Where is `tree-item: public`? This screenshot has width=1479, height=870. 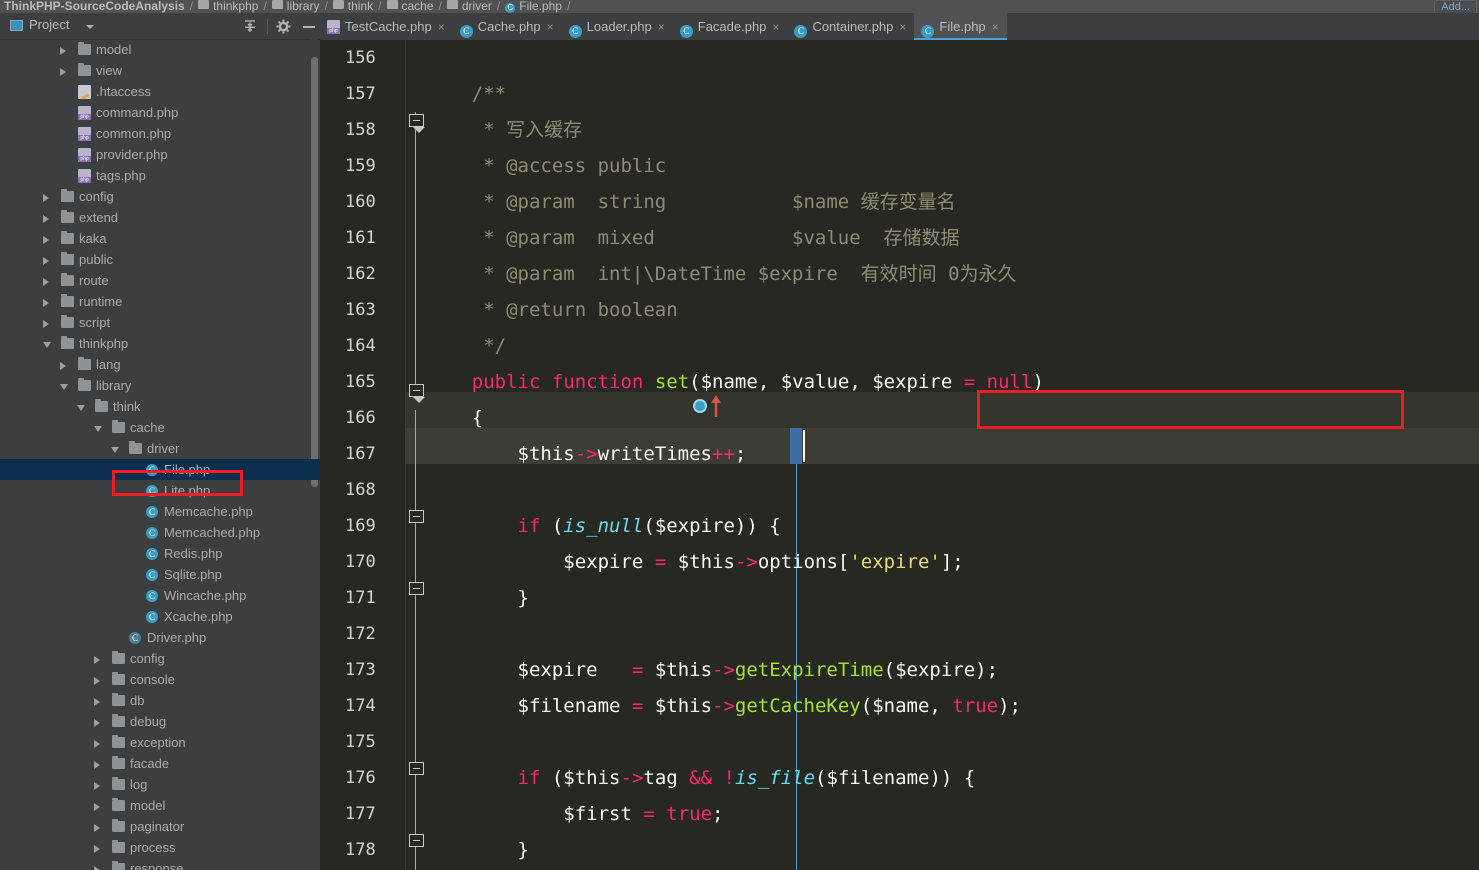 tree-item: public is located at coordinates (160, 259).